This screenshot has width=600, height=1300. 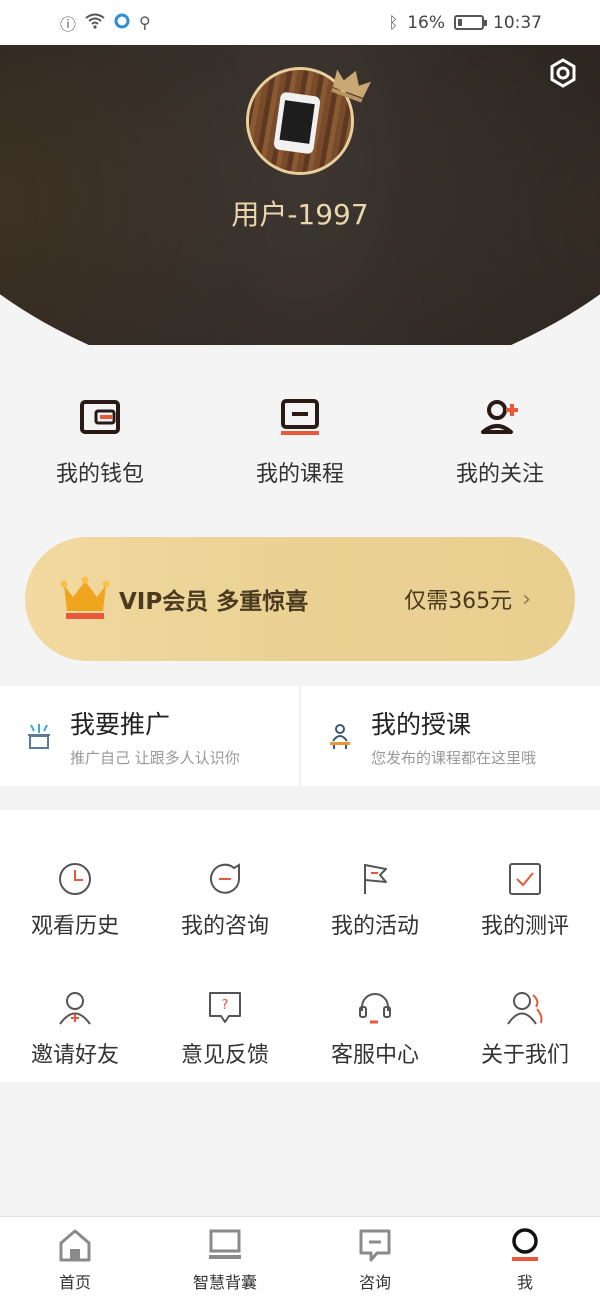 What do you see at coordinates (74, 1282) in the screenshot?
I see `tab-label: 首页` at bounding box center [74, 1282].